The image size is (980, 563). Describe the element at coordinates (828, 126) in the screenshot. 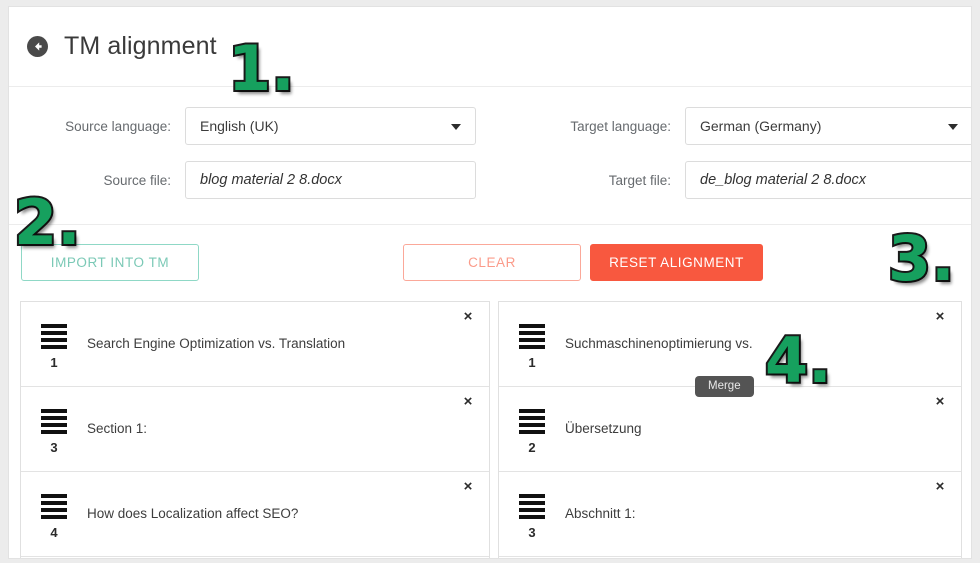

I see `target-language-select: German (Germany)` at that location.